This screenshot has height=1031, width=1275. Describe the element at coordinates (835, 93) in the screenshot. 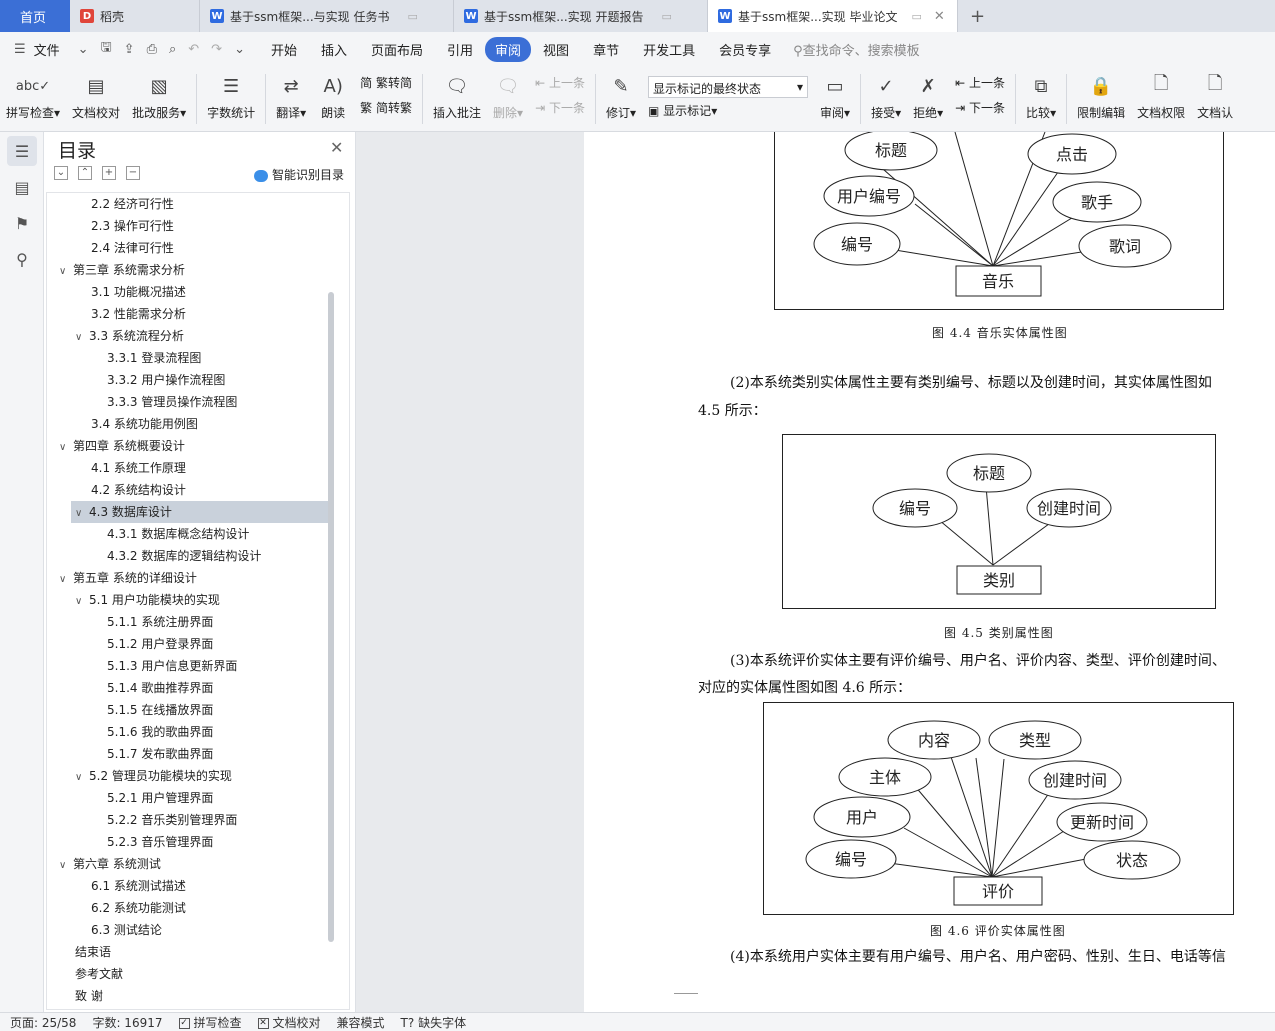

I see `review-pane-button: ▭ 审阅▾` at that location.